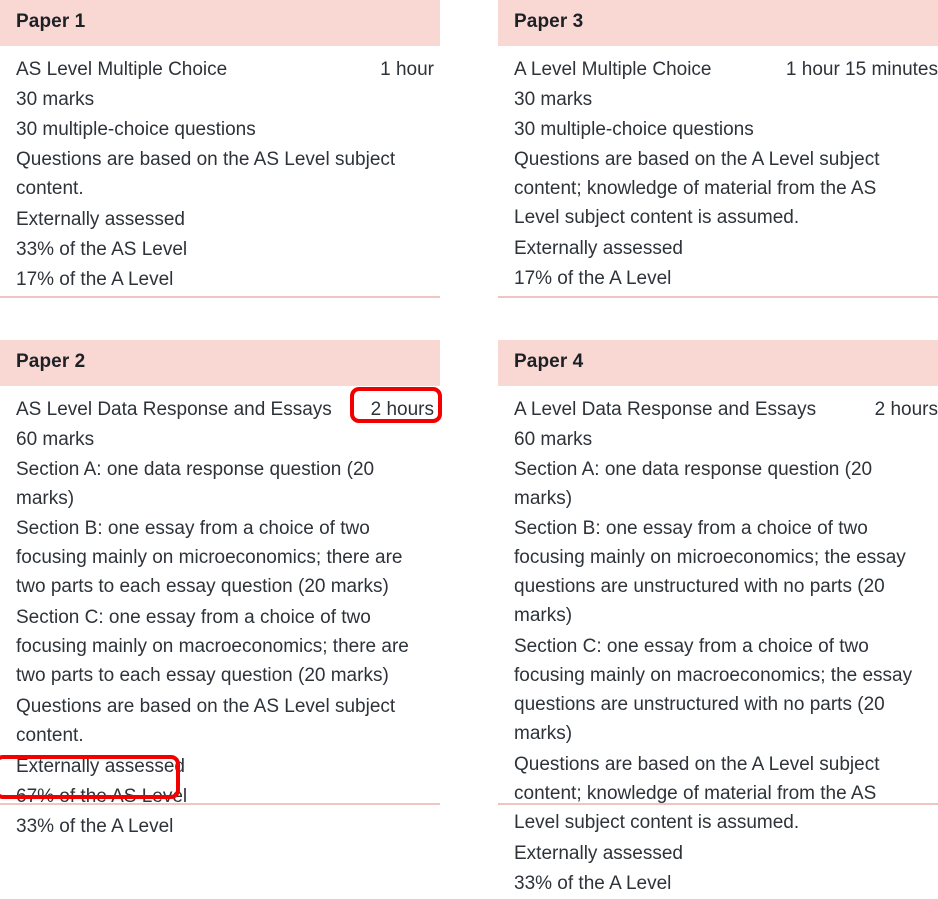 This screenshot has height=899, width=938. I want to click on paper-1-title: AS Level Multiple Choice, so click(122, 69).